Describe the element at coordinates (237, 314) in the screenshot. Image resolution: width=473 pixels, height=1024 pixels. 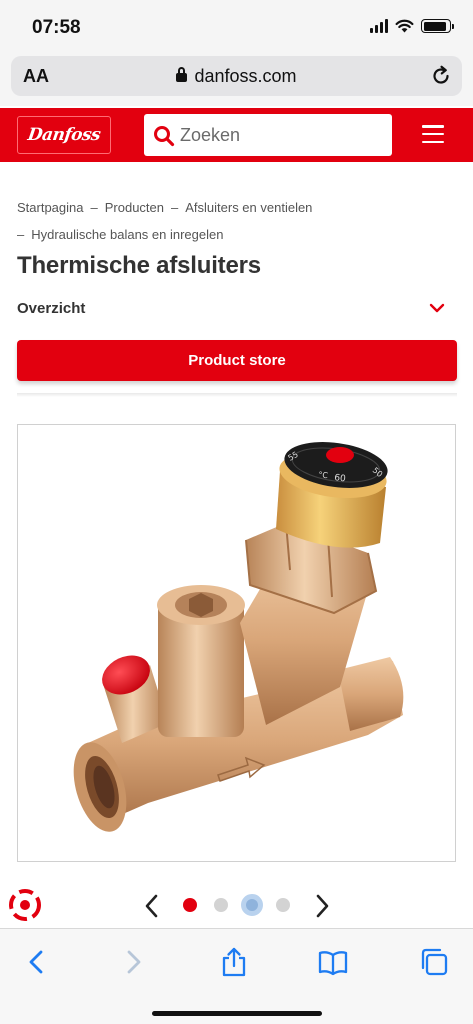
I see `overview-dropdown: Overzicht` at that location.